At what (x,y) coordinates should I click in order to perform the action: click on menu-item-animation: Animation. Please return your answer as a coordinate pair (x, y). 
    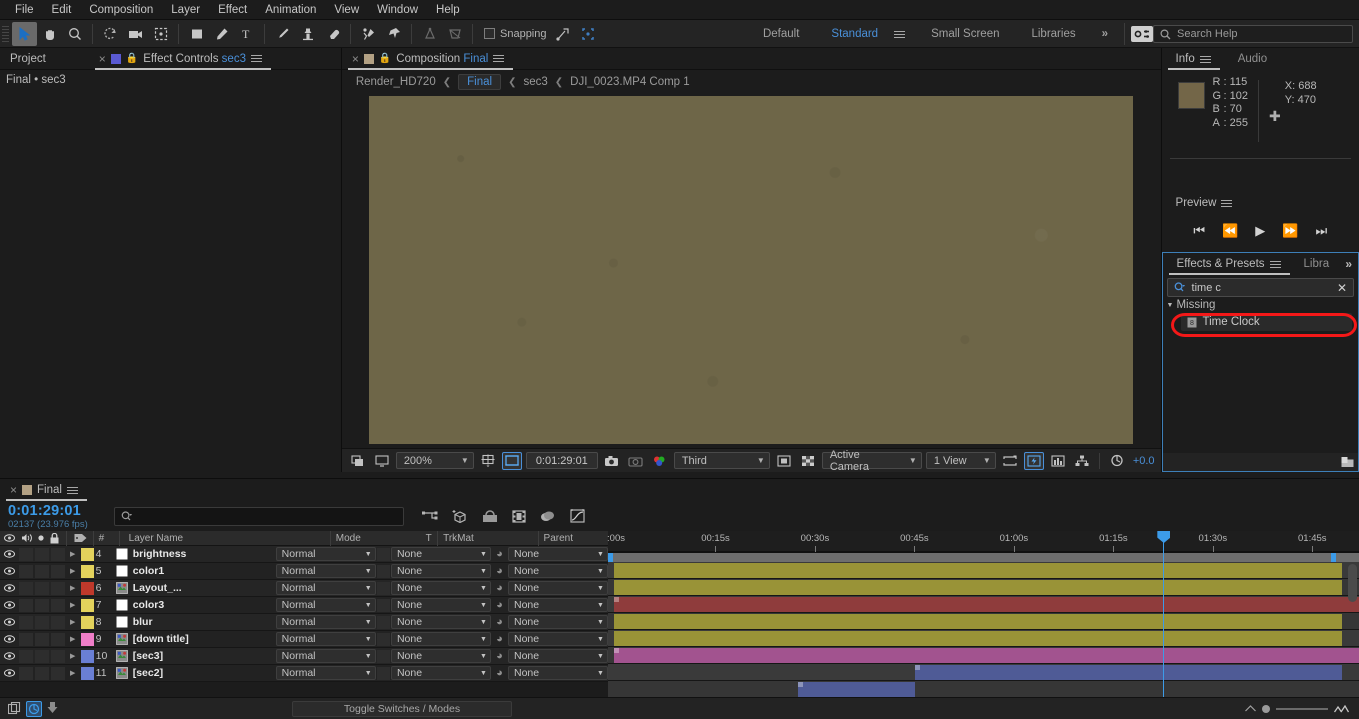
    Looking at the image, I should click on (290, 10).